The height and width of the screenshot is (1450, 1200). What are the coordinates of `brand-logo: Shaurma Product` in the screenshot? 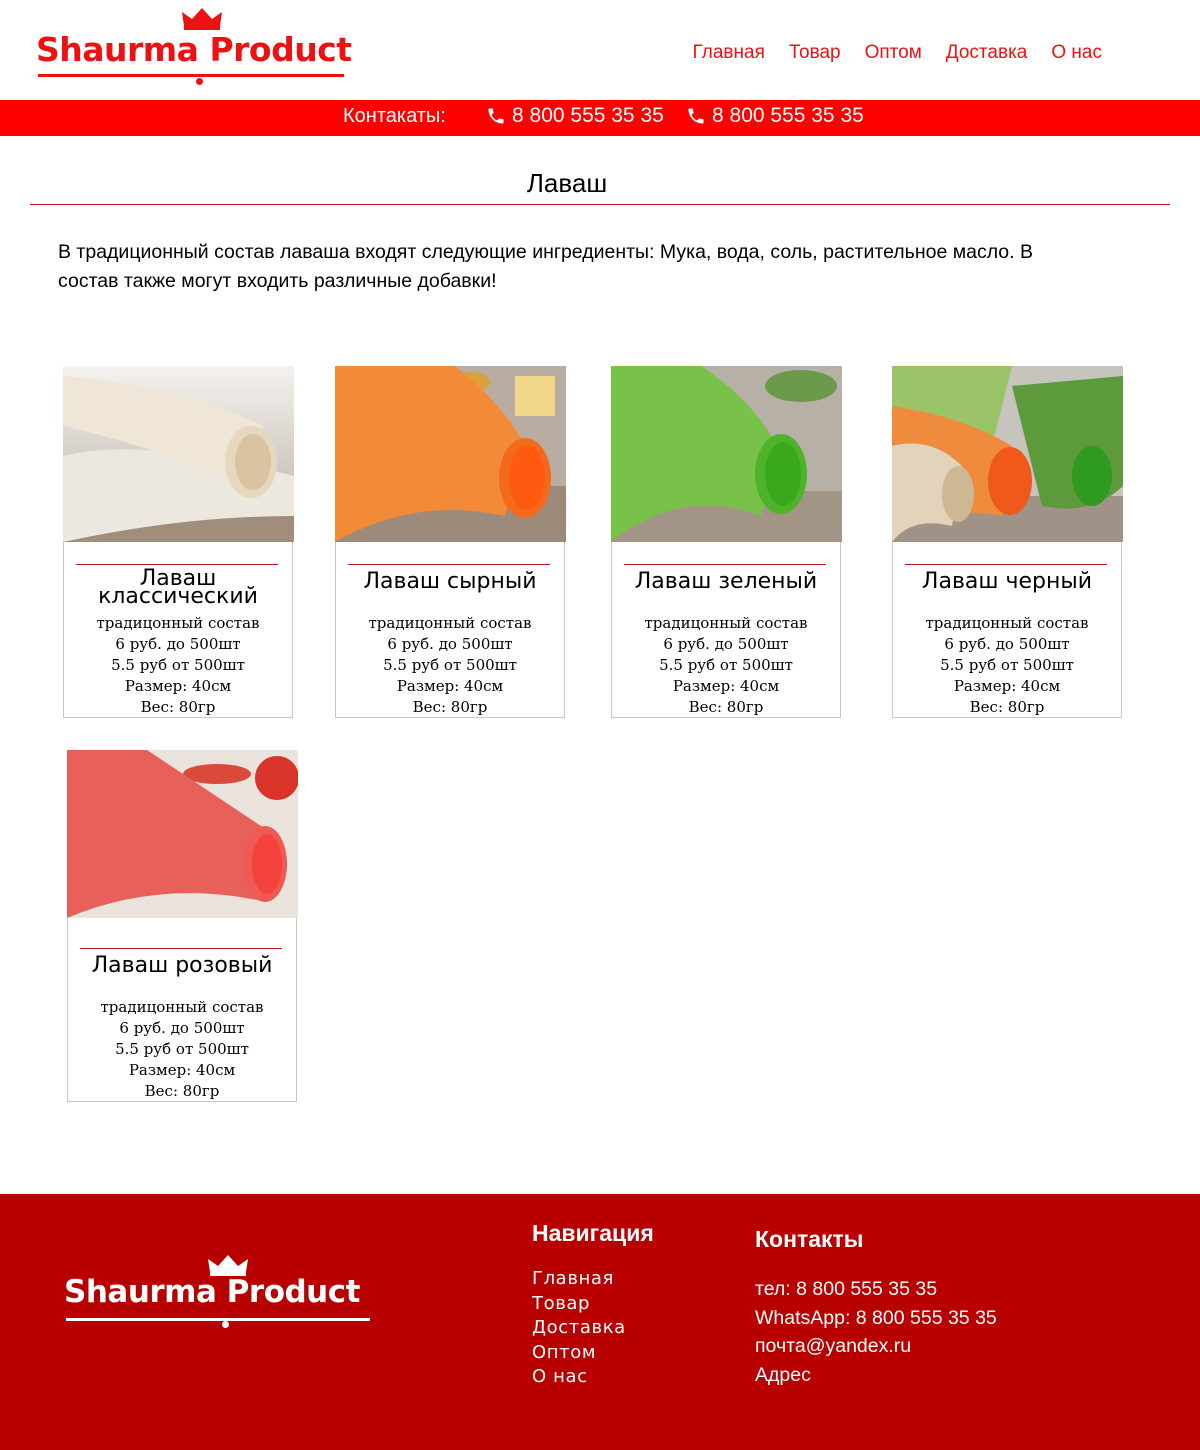 It's located at (194, 46).